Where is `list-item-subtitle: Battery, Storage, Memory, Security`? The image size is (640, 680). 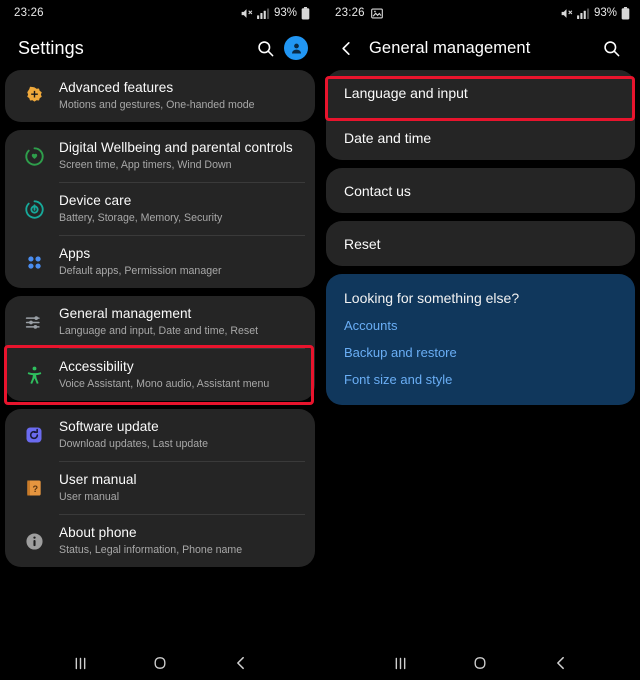
list-item-subtitle: Battery, Storage, Memory, Security is located at coordinates (141, 217).